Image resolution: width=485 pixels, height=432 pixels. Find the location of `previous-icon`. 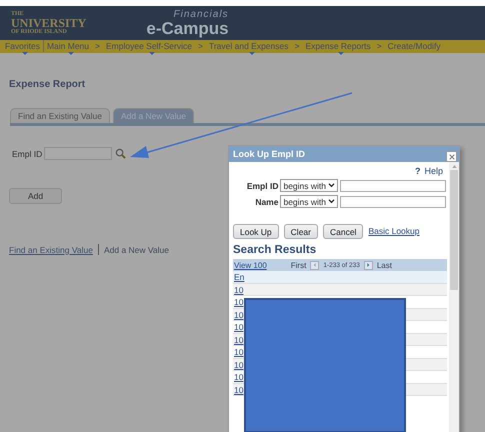

previous-icon is located at coordinates (315, 265).